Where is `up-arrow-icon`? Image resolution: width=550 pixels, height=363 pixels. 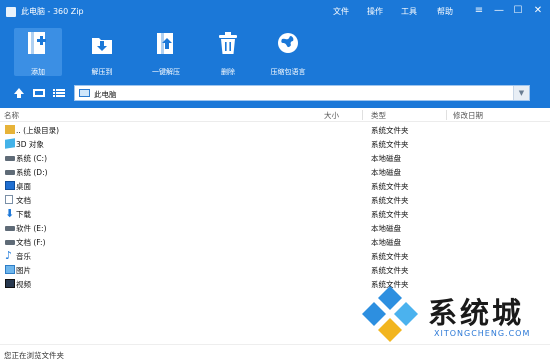
up-arrow-icon is located at coordinates (19, 93).